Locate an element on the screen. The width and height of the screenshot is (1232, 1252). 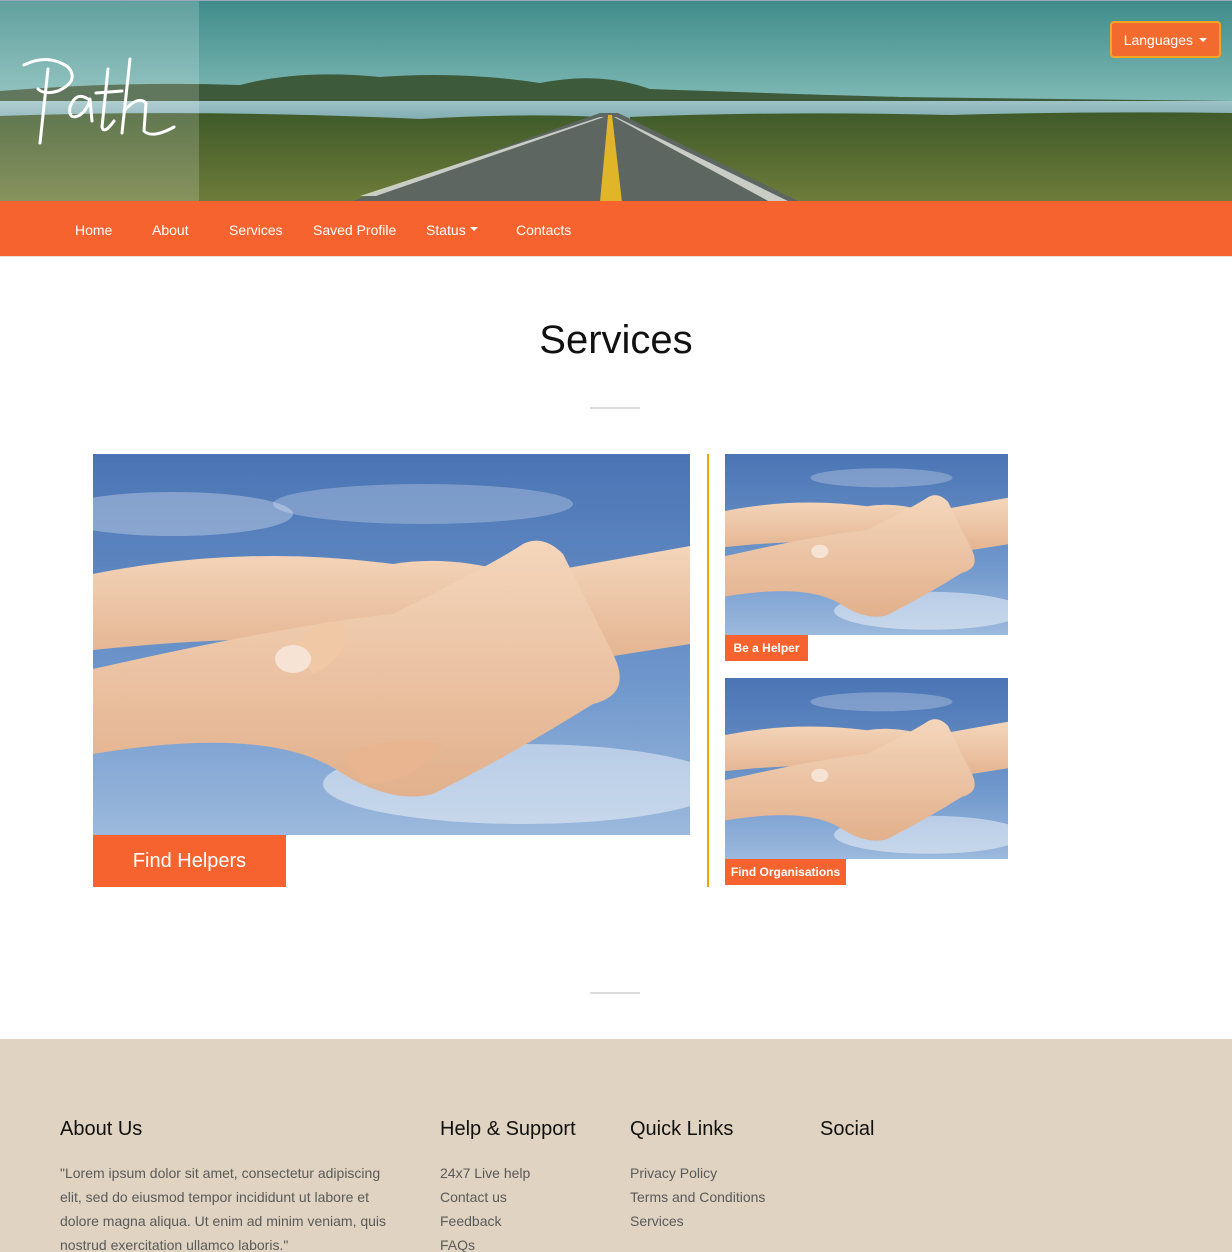
be-a-helper-image is located at coordinates (866, 544).